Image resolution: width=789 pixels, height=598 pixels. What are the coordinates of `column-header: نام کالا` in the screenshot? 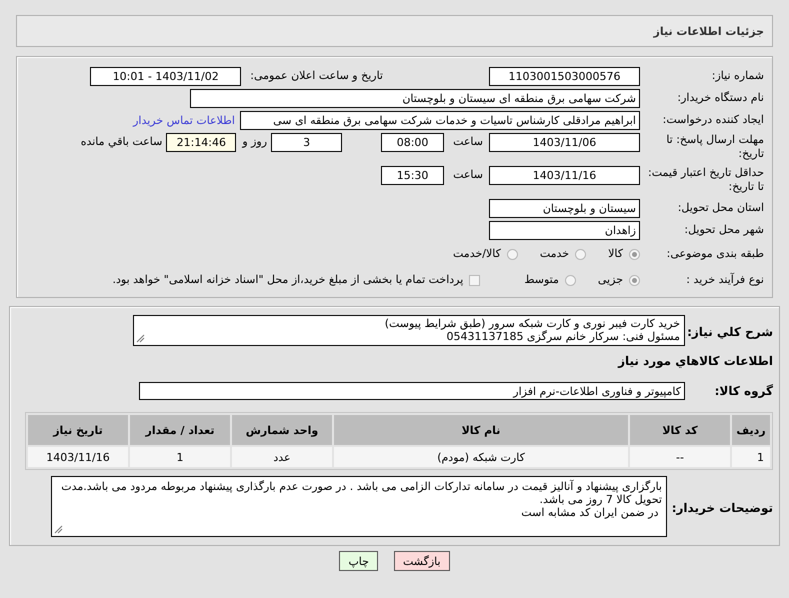 It's located at (481, 430).